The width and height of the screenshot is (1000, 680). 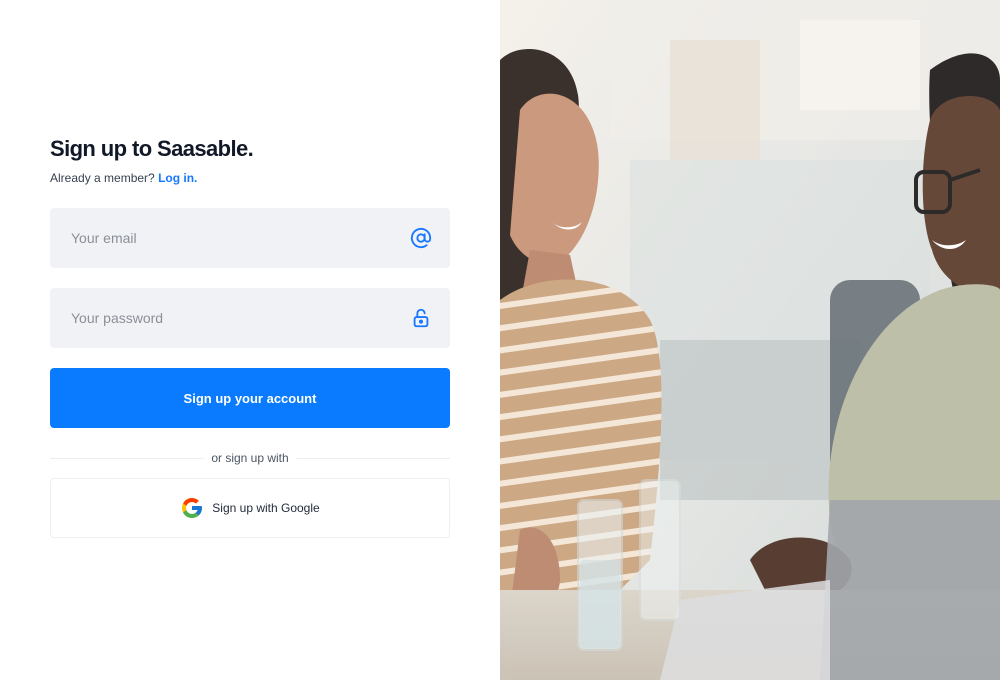 What do you see at coordinates (152, 148) in the screenshot?
I see `page-title: Sign up to Saasable.` at bounding box center [152, 148].